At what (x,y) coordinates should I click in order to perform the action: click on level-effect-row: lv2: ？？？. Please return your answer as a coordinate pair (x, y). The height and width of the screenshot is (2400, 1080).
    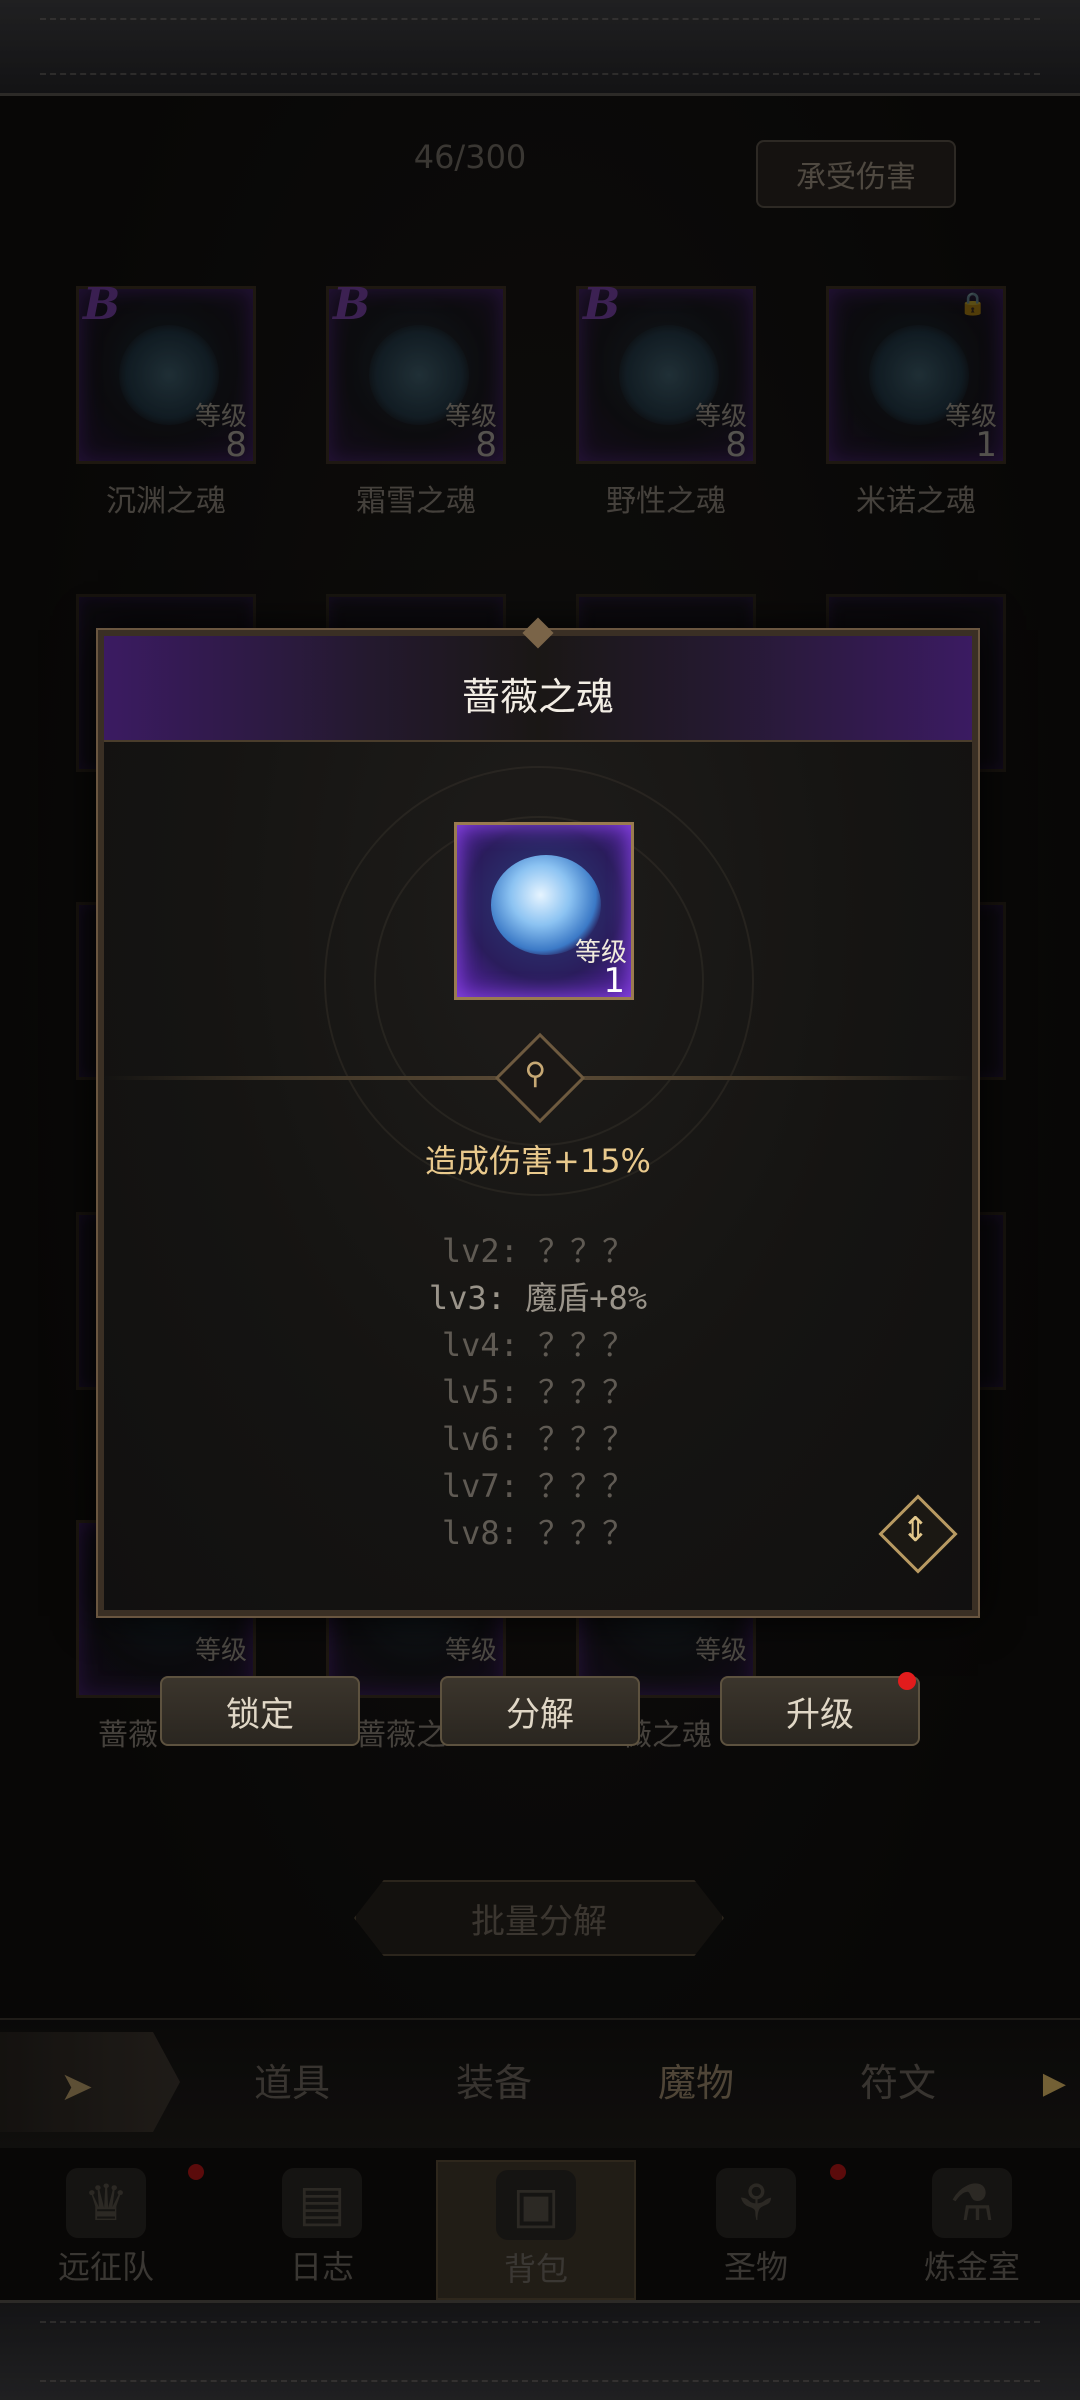
    Looking at the image, I should click on (538, 1251).